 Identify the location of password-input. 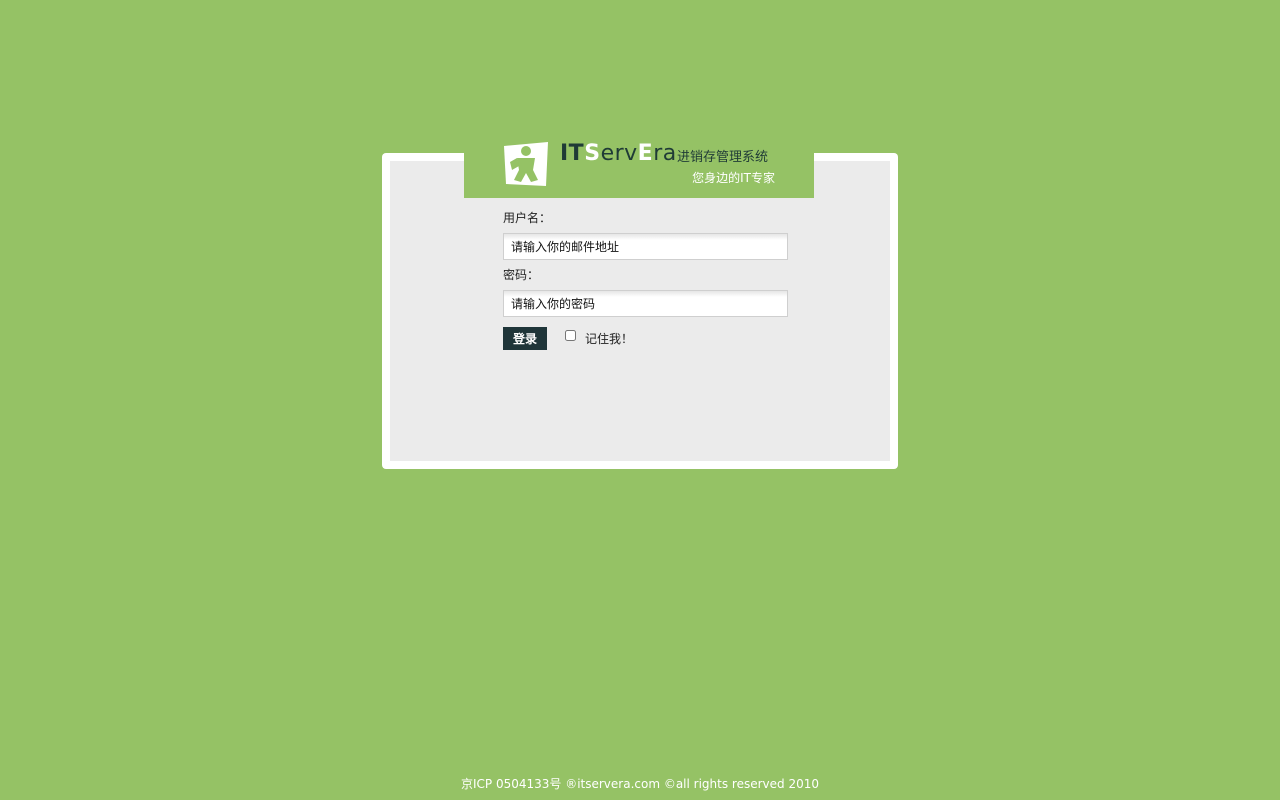
(645, 303).